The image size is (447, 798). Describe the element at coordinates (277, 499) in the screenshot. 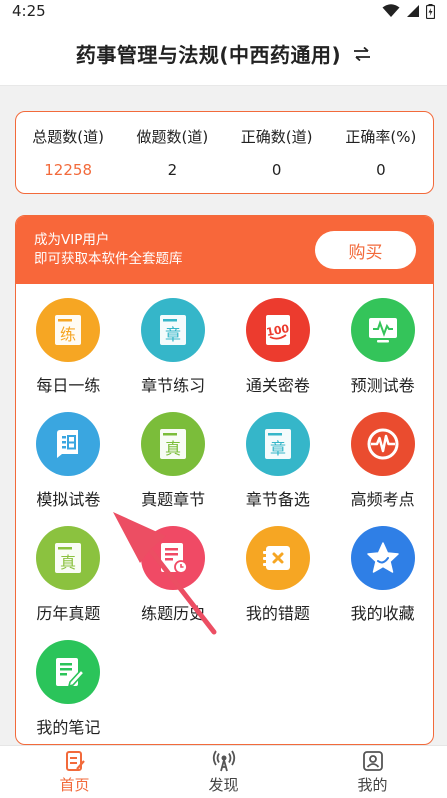

I see `grid-label: 章节备选` at that location.